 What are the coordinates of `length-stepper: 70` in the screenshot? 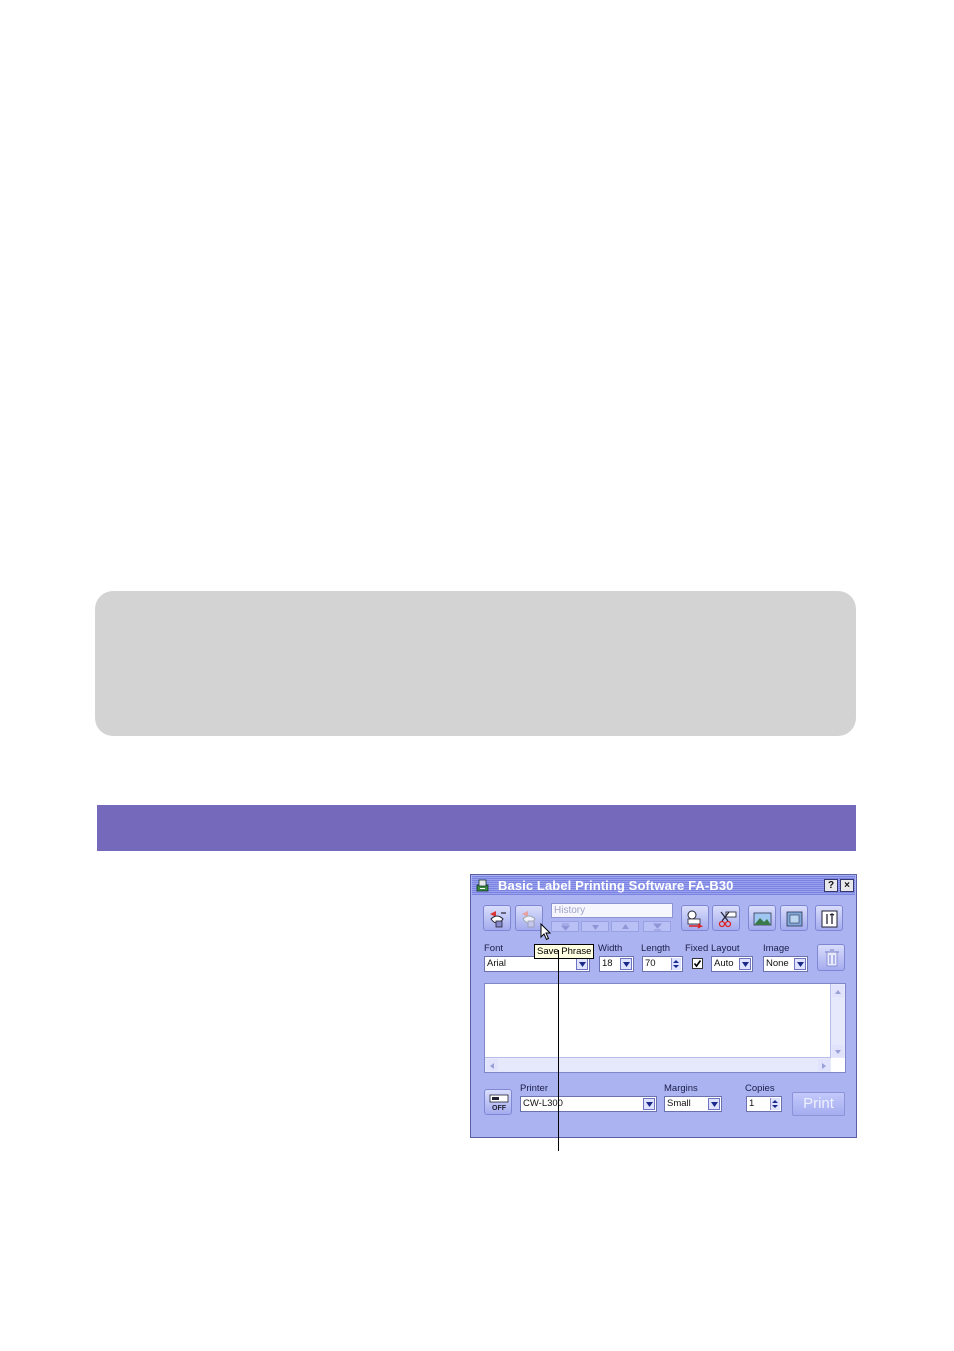 It's located at (662, 964).